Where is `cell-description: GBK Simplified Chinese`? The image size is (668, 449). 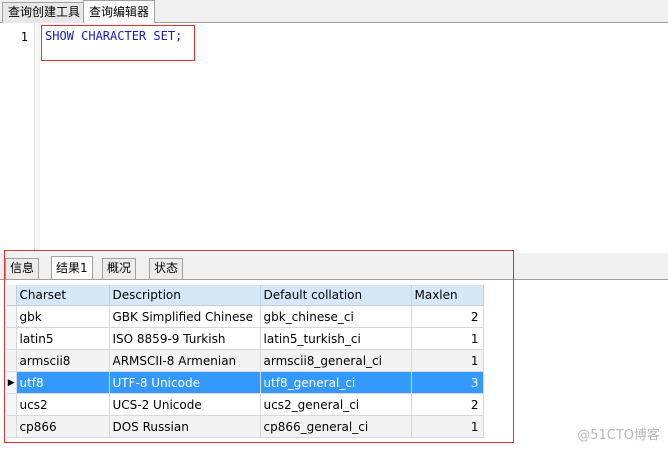 cell-description: GBK Simplified Chinese is located at coordinates (185, 316).